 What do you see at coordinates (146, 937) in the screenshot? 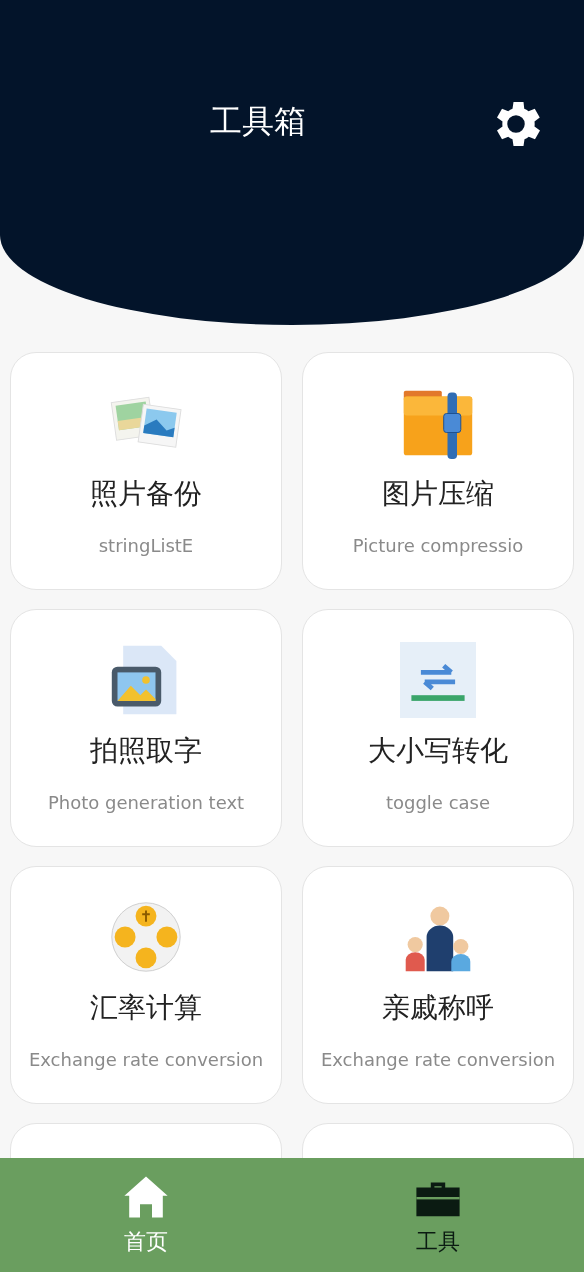
I see `currency-coins-icon` at bounding box center [146, 937].